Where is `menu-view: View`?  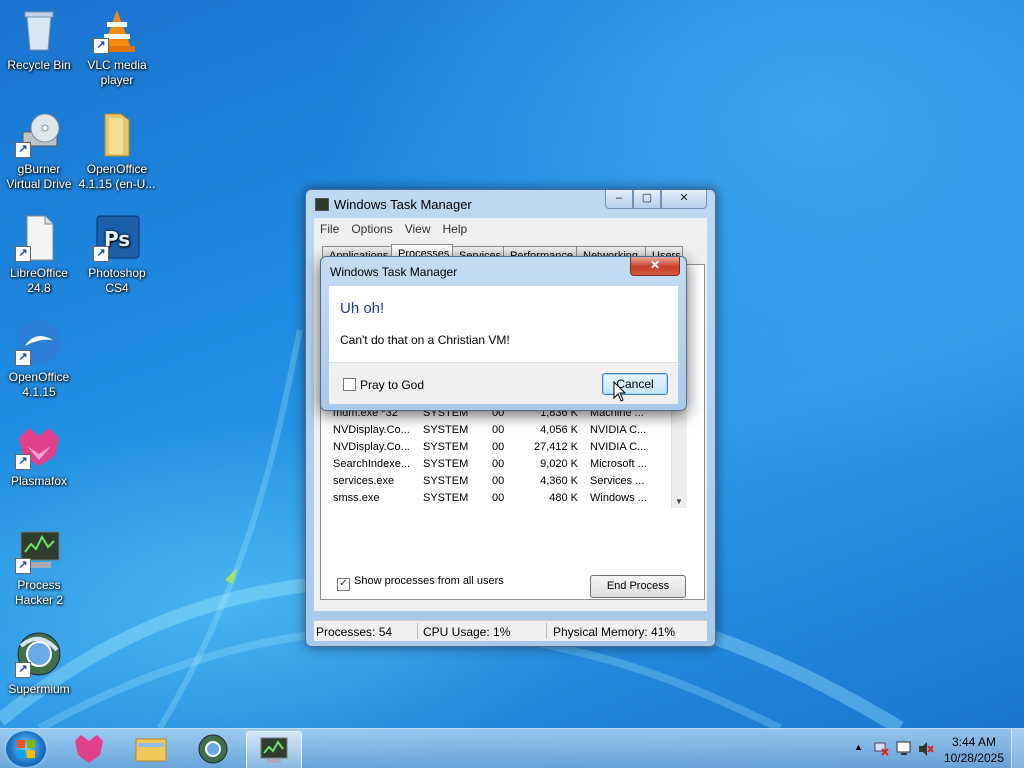
menu-view: View is located at coordinates (418, 228).